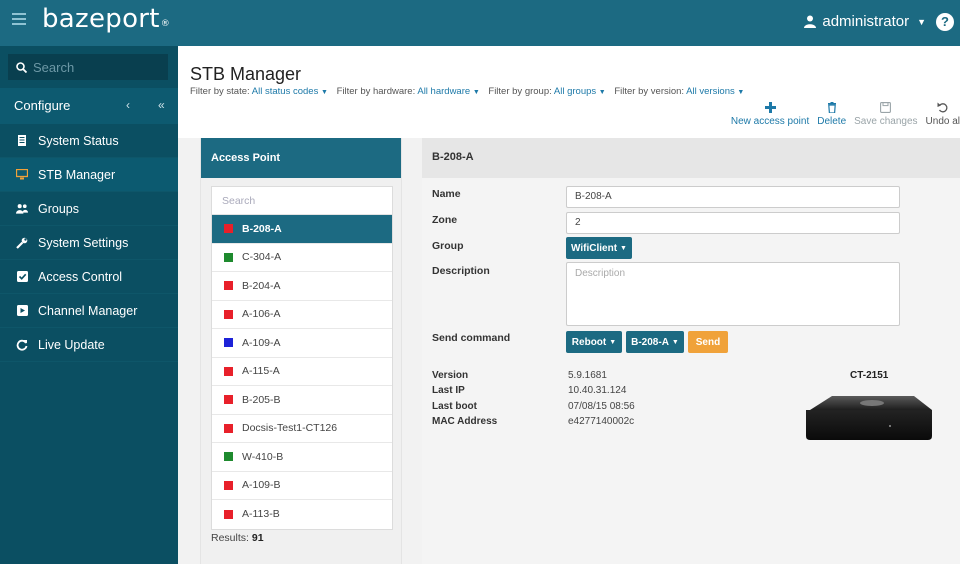  What do you see at coordinates (22, 311) in the screenshot?
I see `tv-icon` at bounding box center [22, 311].